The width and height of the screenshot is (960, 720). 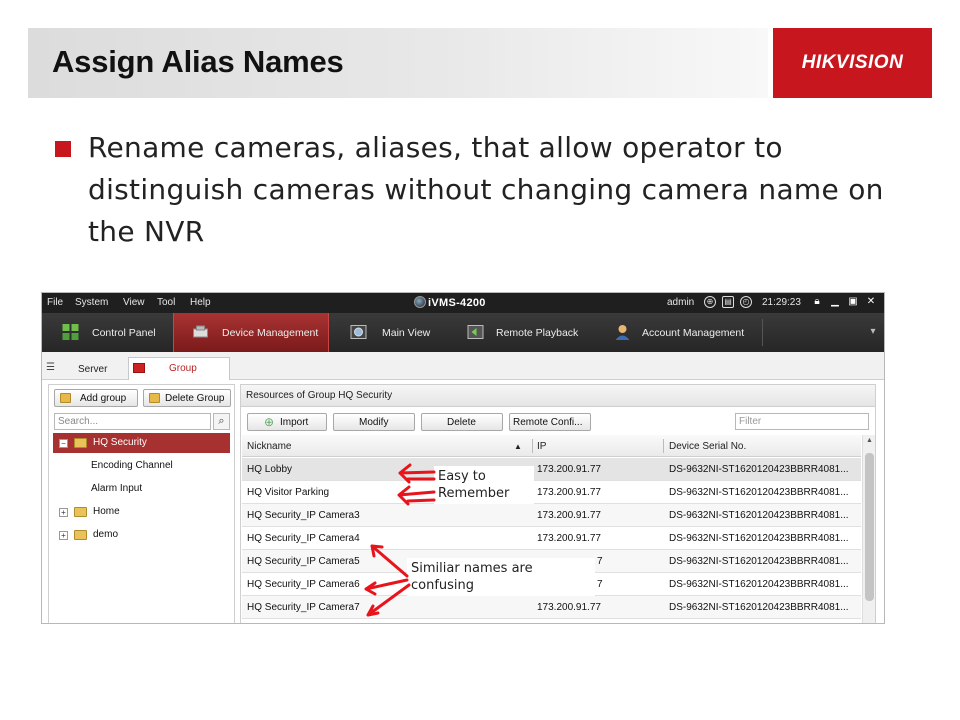 I want to click on logo-text: HIKVISION, so click(x=852, y=62).